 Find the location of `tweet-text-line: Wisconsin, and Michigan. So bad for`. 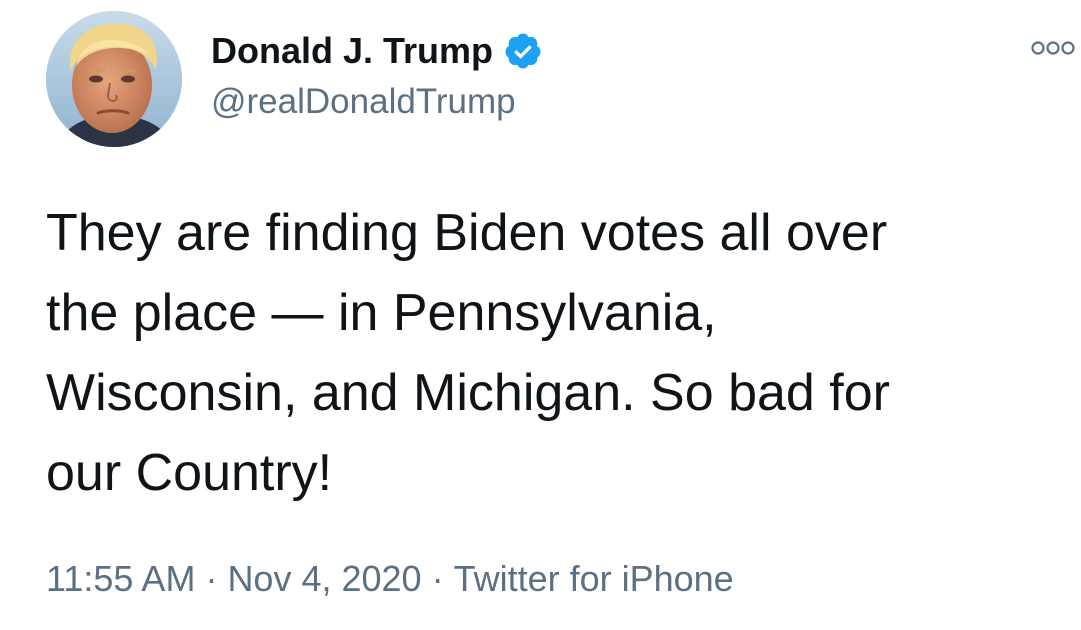

tweet-text-line: Wisconsin, and Michigan. So bad for is located at coordinates (468, 393).